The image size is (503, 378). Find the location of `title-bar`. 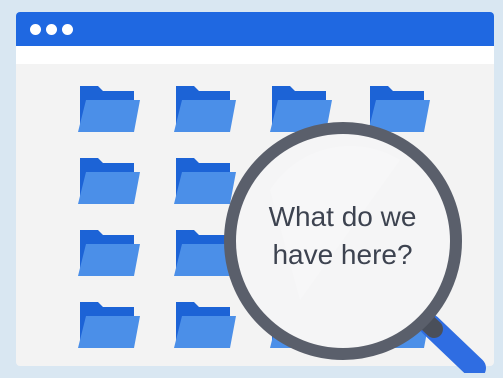

title-bar is located at coordinates (255, 29).